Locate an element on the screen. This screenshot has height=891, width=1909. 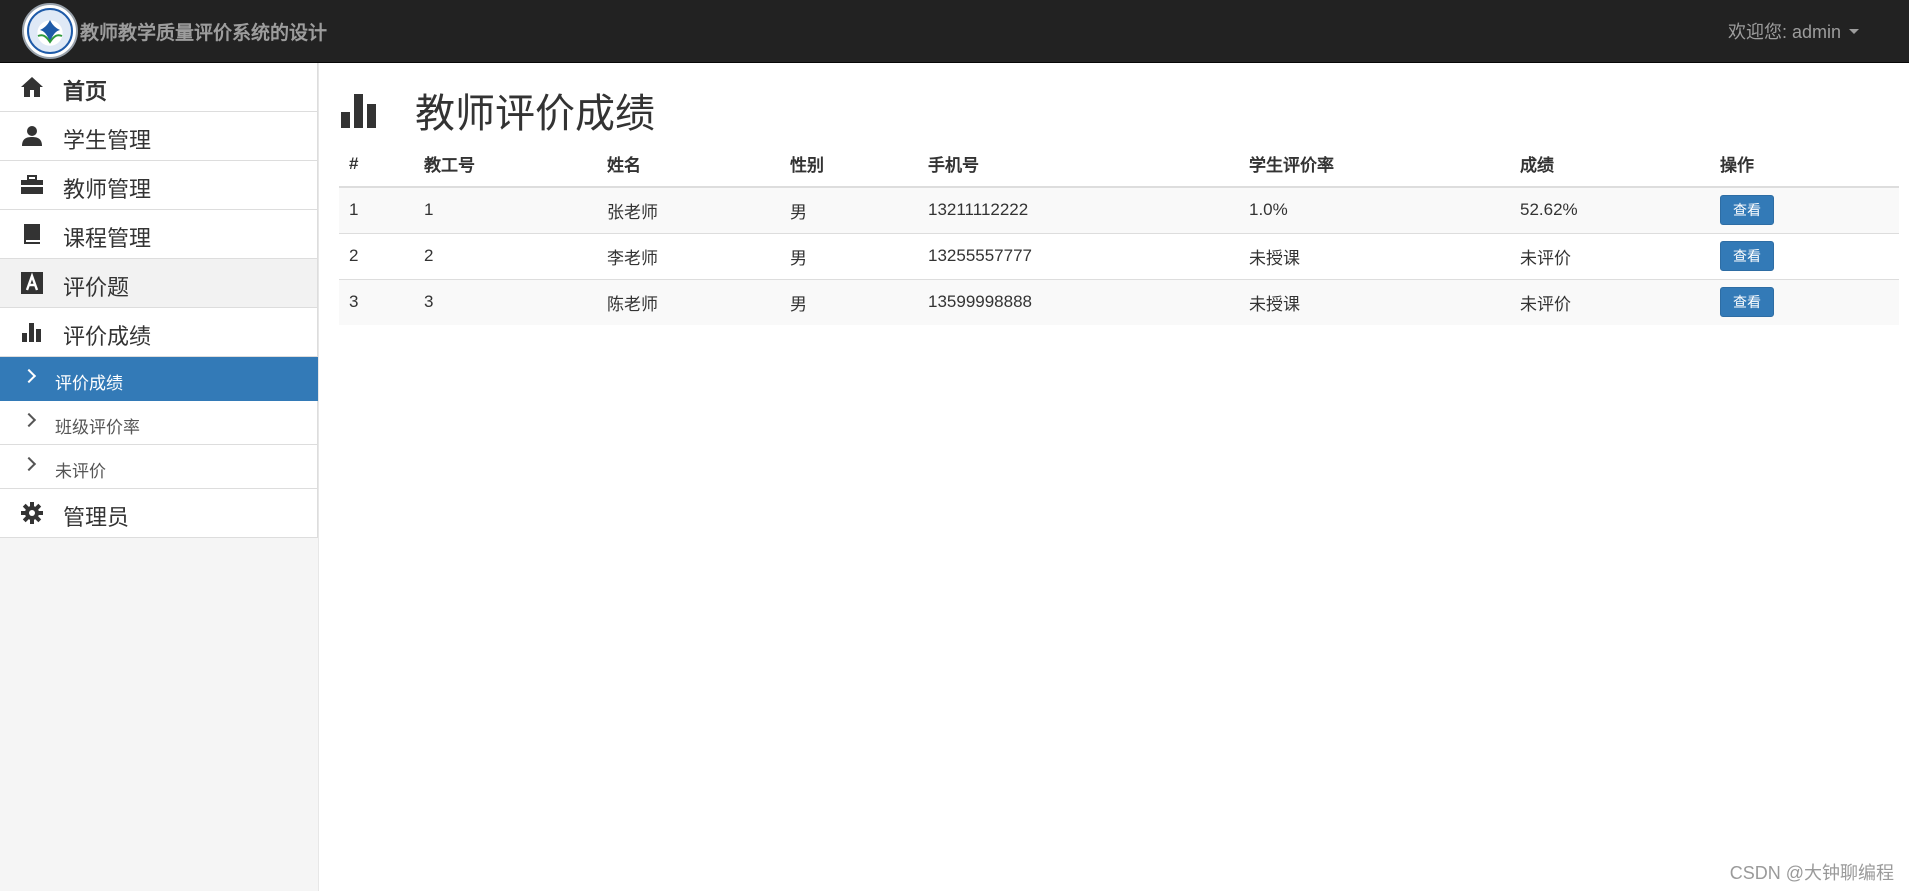
brand: 教师教学质量评价系统的设计 is located at coordinates (174, 31).